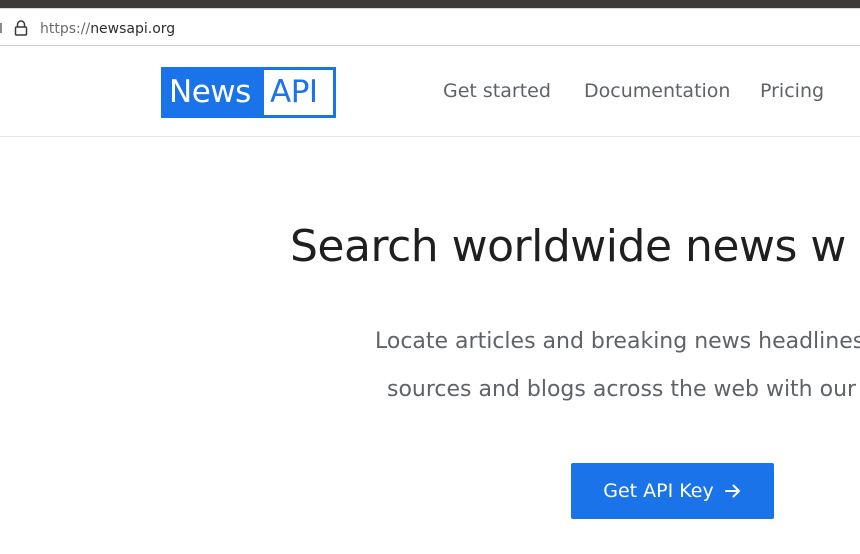 Image resolution: width=860 pixels, height=554 pixels. I want to click on hero-title: Search worldwide news w, so click(568, 246).